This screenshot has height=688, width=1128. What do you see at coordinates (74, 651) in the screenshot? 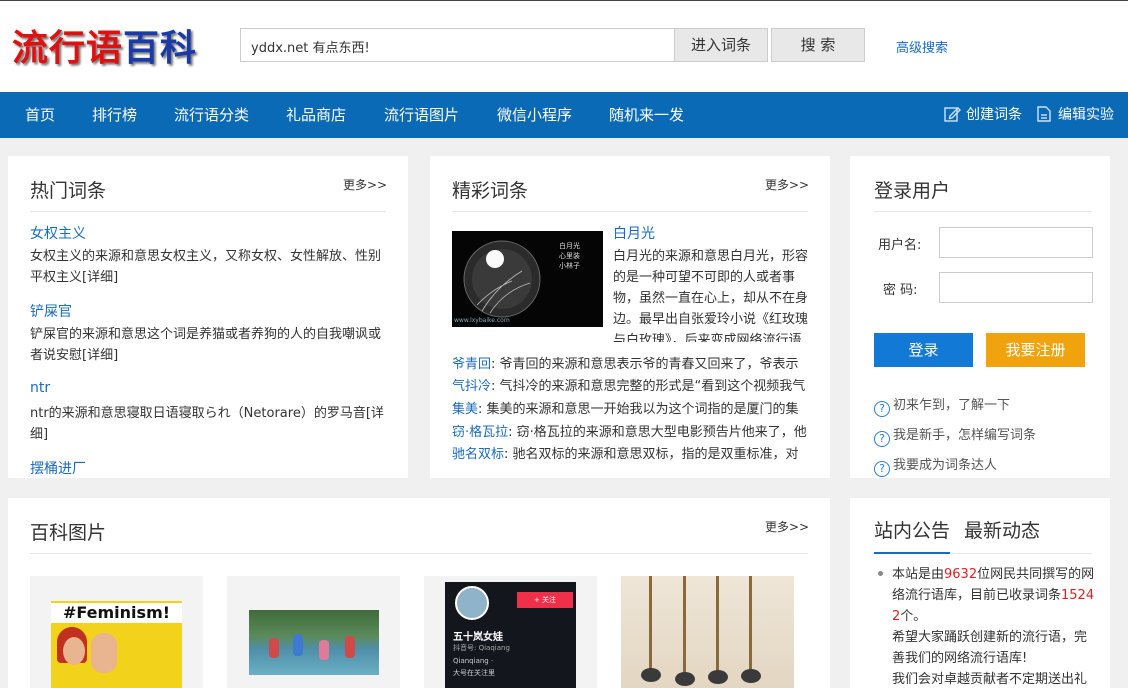
I see `figure-face` at bounding box center [74, 651].